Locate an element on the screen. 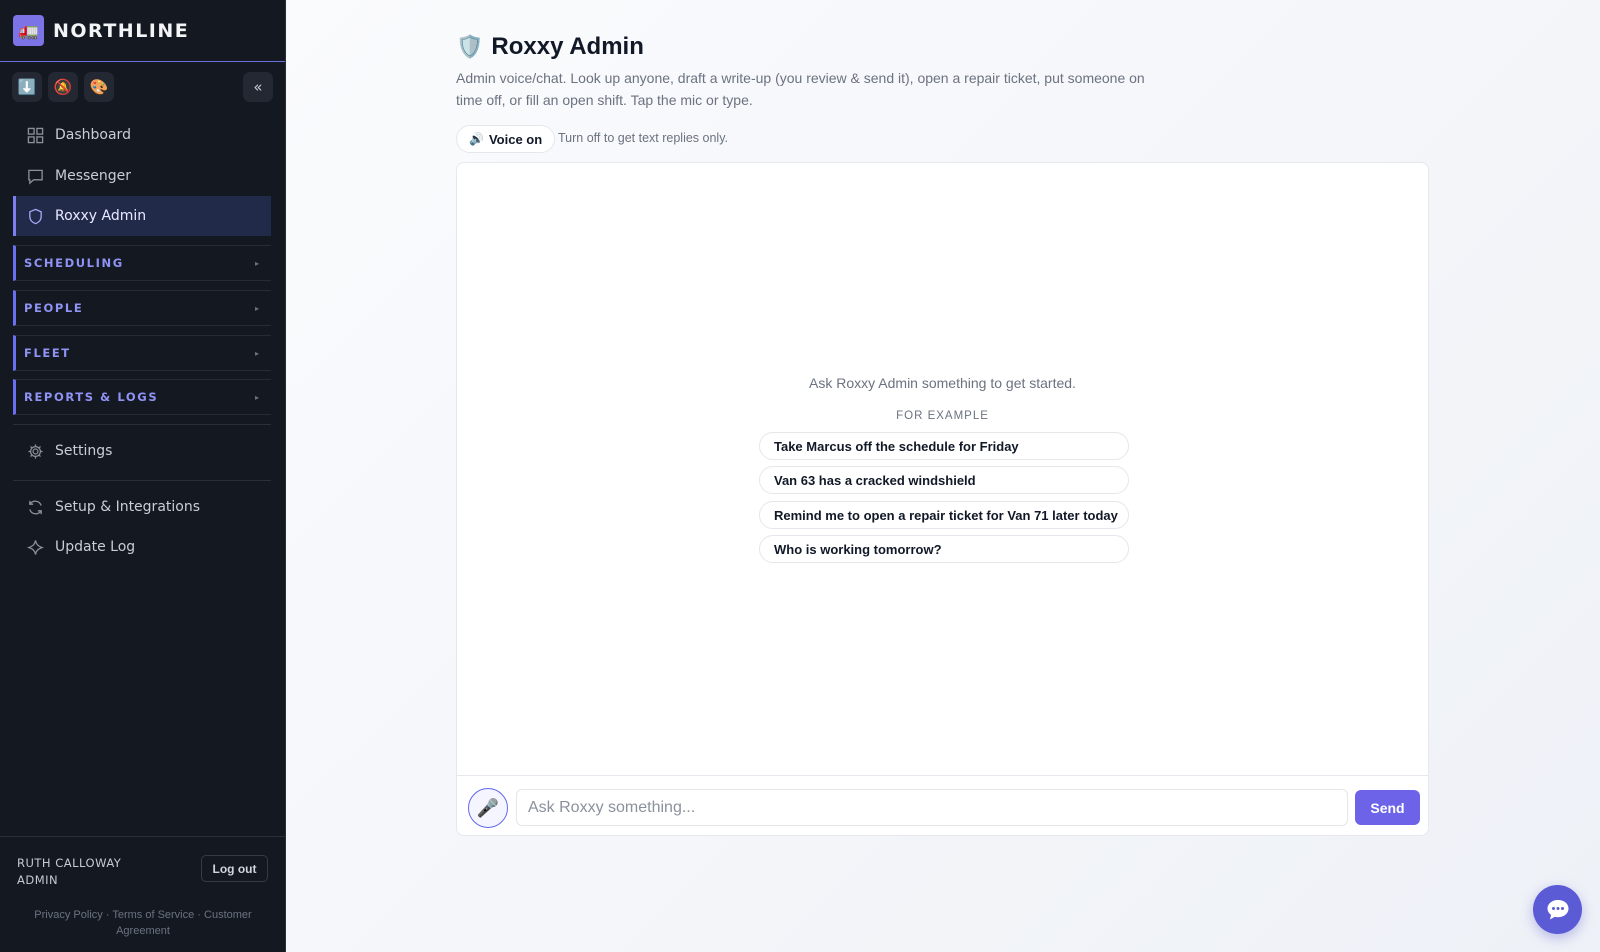 This screenshot has height=952, width=1600. speaker-icon: 🔊 is located at coordinates (476, 139).